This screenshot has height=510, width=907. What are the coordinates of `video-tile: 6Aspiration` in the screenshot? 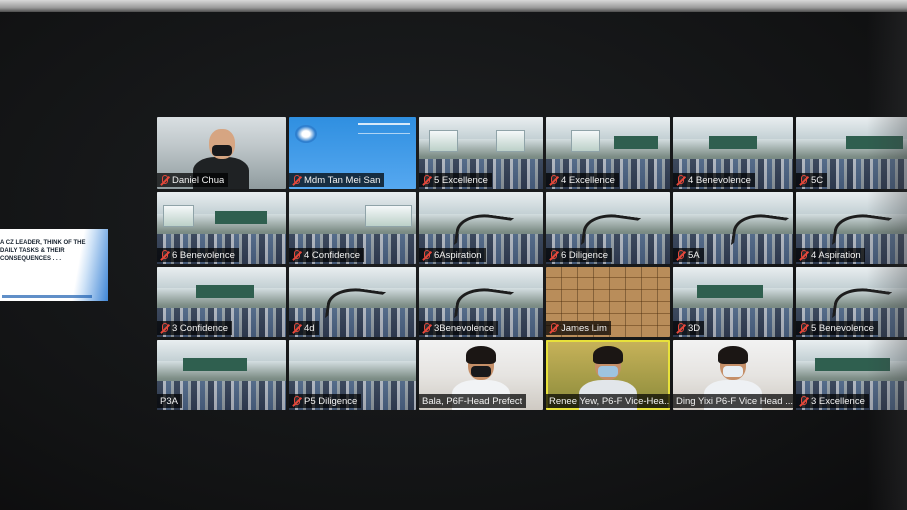 It's located at (481, 228).